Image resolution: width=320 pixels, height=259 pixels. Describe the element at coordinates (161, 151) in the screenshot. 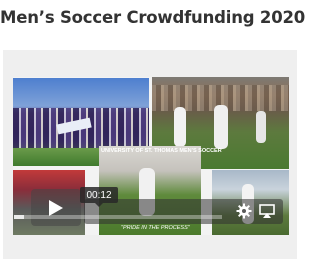

I see `video-caption-top: UNIVERSITY OF ST. THOMAS MEN'S SOCCER` at that location.